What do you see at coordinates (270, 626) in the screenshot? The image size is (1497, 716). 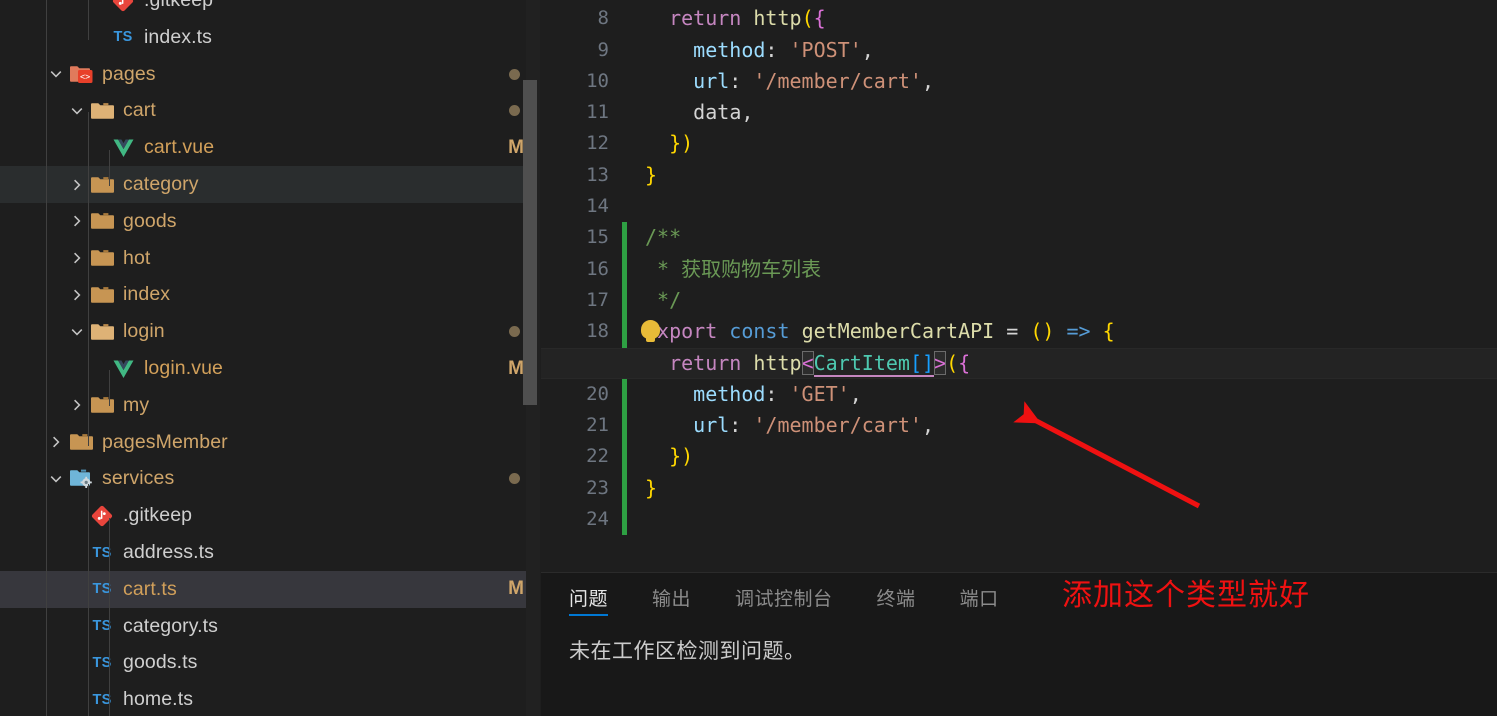 I see `tree-file-category-ts: TS category.ts` at bounding box center [270, 626].